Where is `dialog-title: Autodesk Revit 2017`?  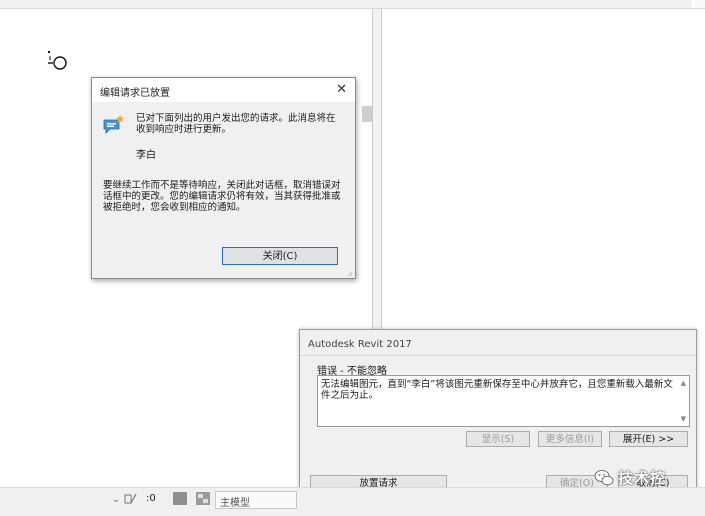 dialog-title: Autodesk Revit 2017 is located at coordinates (360, 344).